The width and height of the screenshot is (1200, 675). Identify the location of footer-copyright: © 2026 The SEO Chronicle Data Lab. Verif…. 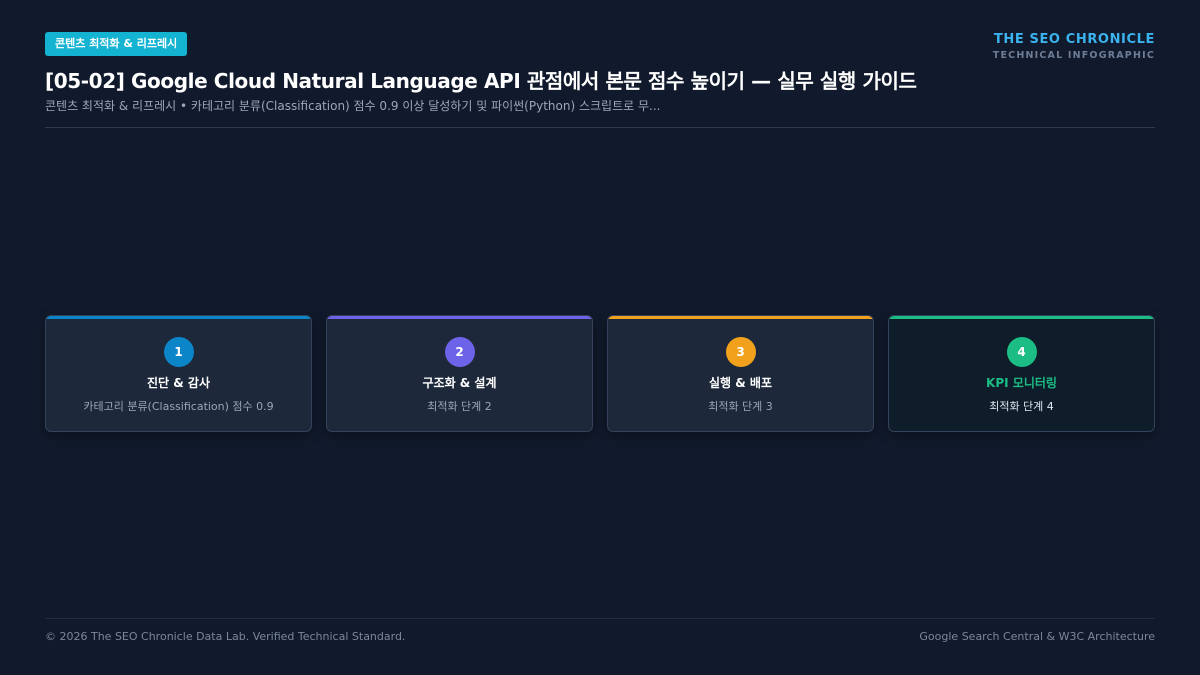
(225, 636).